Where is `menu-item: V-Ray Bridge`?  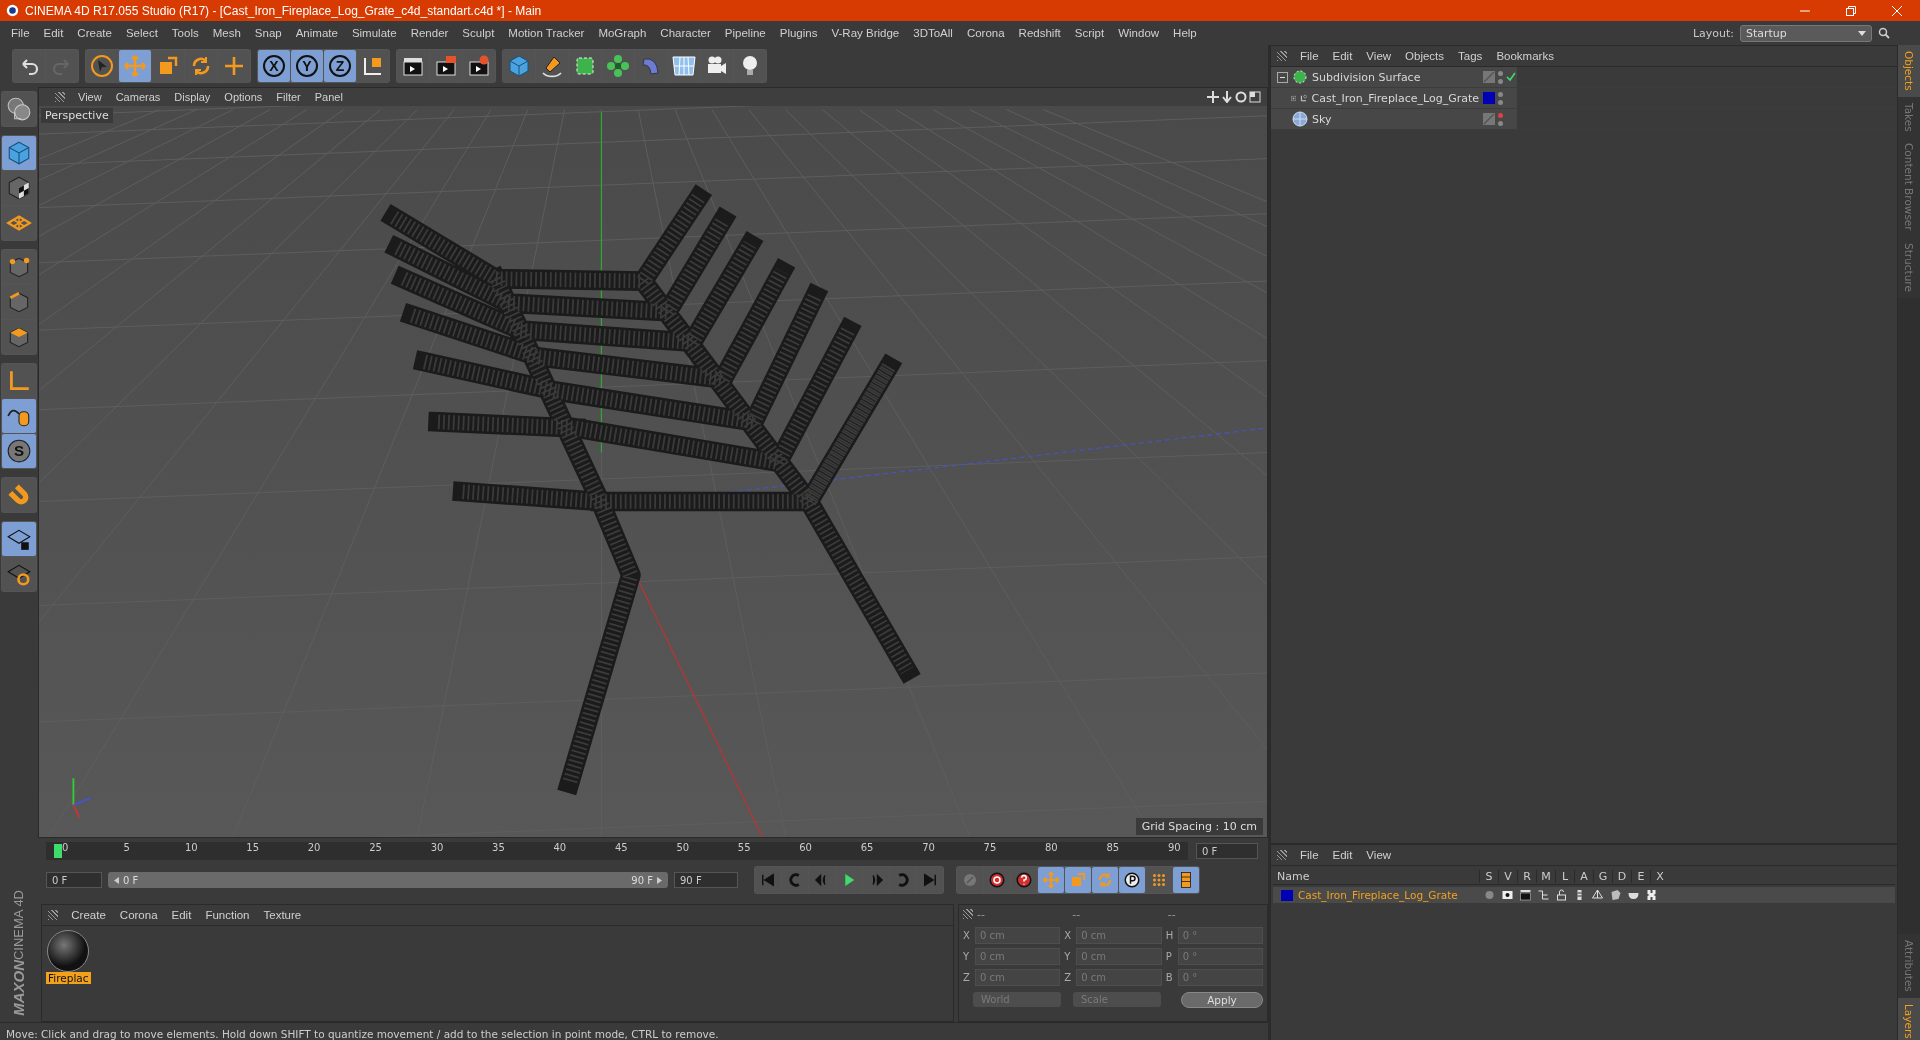
menu-item: V-Ray Bridge is located at coordinates (865, 33).